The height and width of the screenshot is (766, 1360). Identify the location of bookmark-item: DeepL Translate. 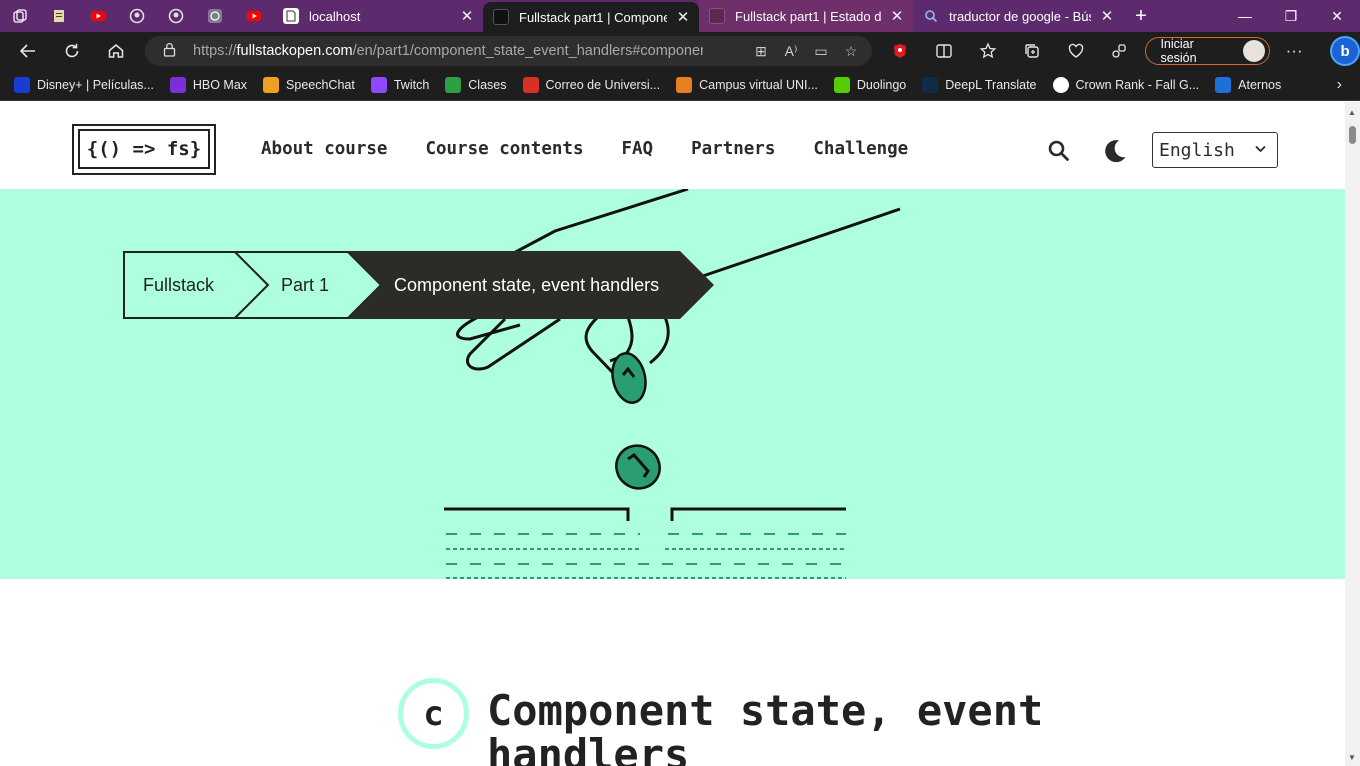
(979, 85).